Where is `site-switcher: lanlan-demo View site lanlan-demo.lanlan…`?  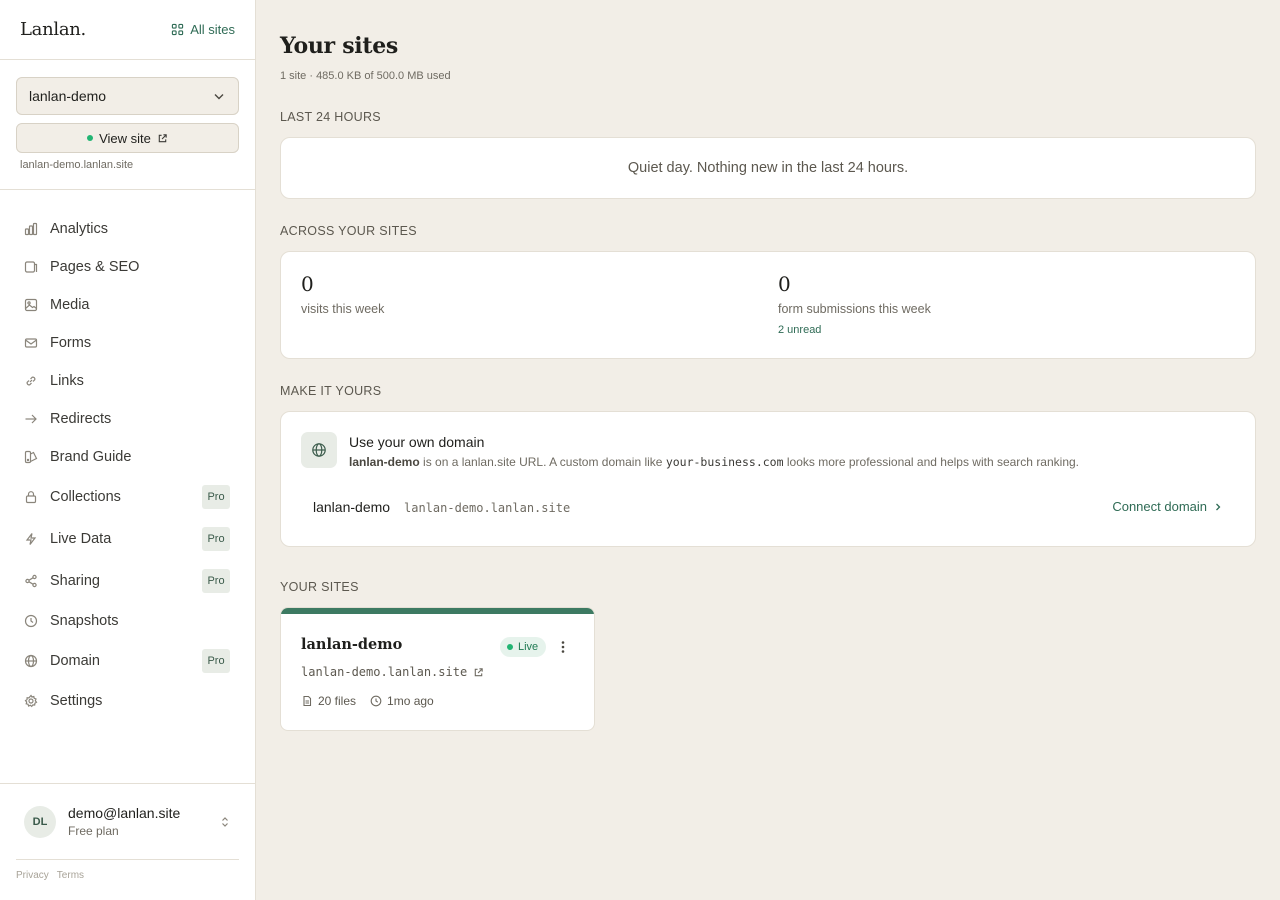 site-switcher: lanlan-demo View site lanlan-demo.lanlan… is located at coordinates (127, 125).